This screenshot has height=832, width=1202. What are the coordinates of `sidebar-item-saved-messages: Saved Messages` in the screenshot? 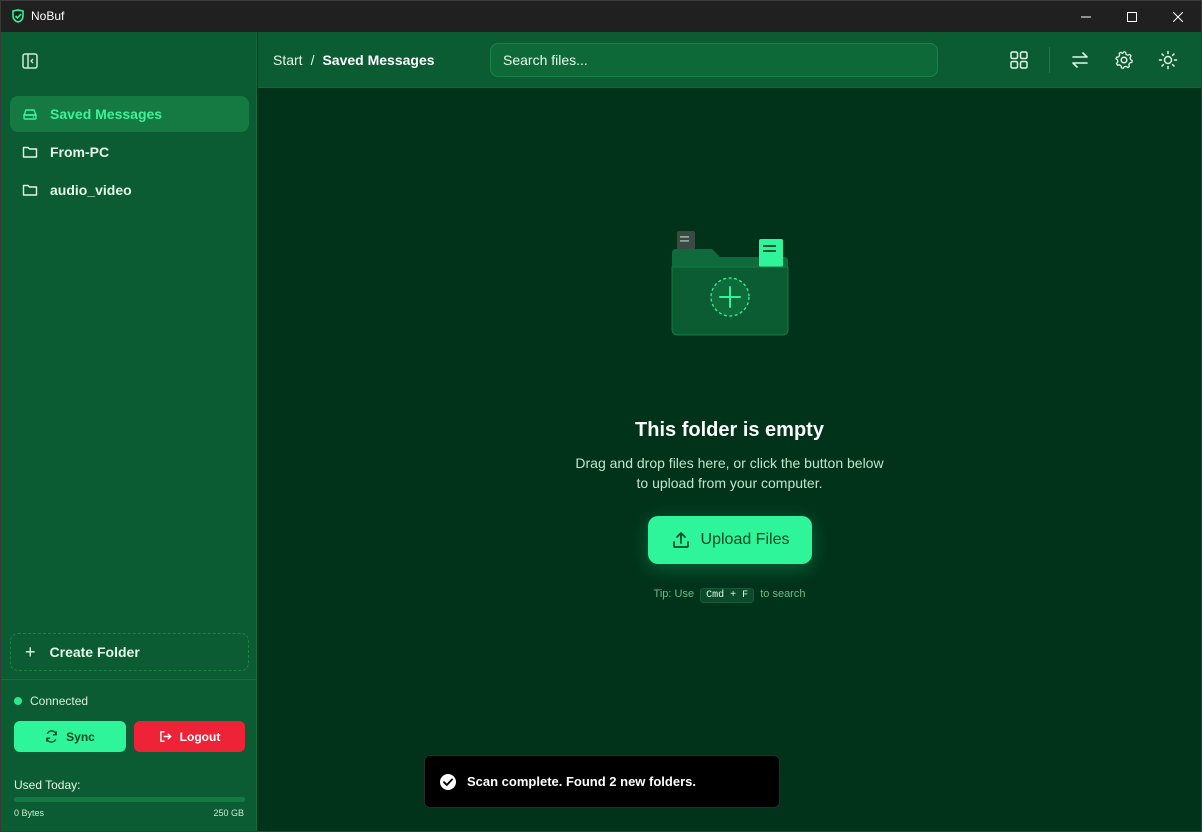 It's located at (129, 114).